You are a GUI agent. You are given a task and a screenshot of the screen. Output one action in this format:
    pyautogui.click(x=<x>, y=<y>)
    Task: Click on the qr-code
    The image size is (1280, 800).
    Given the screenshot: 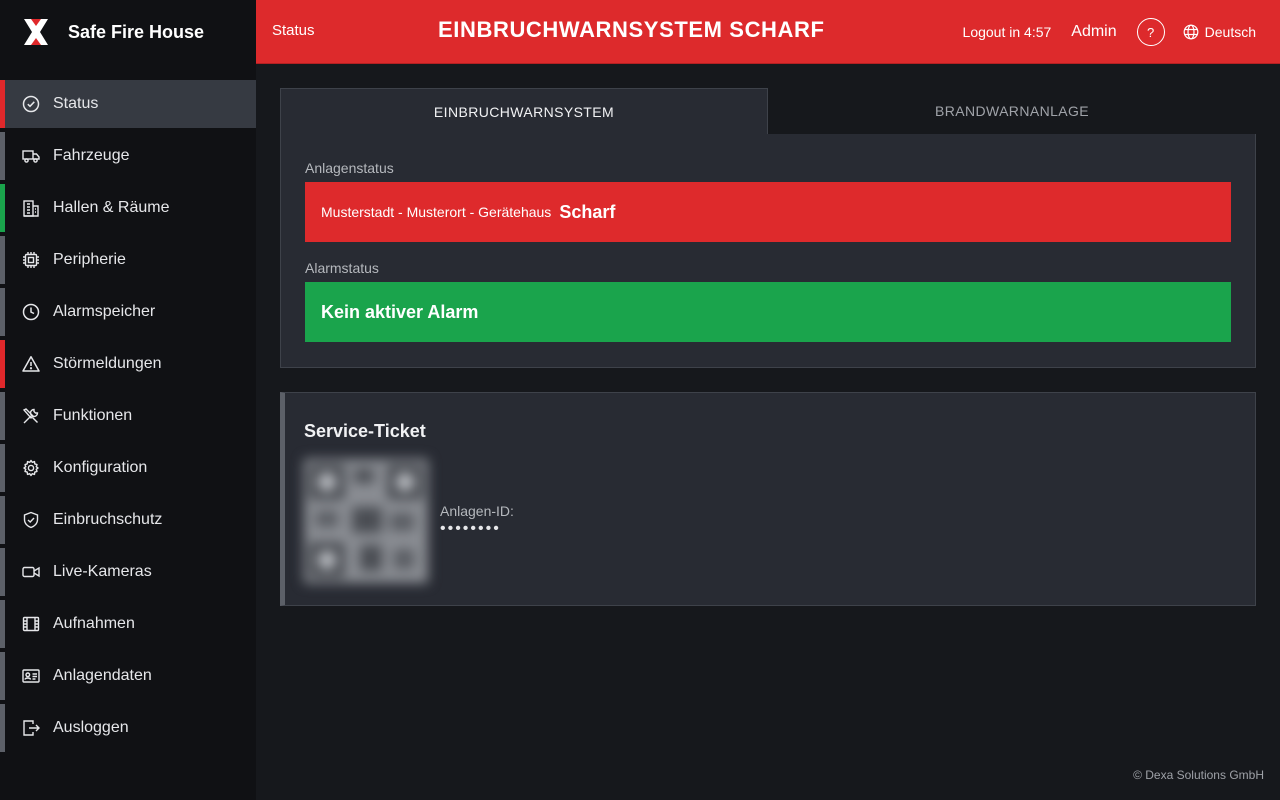 What is the action you would take?
    pyautogui.click(x=366, y=521)
    